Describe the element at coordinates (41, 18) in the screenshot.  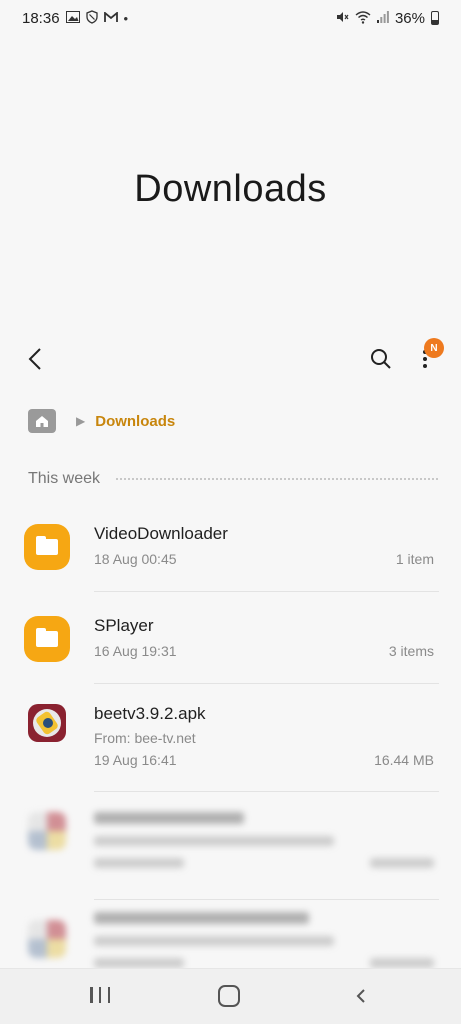
I see `status-time: 18:36` at that location.